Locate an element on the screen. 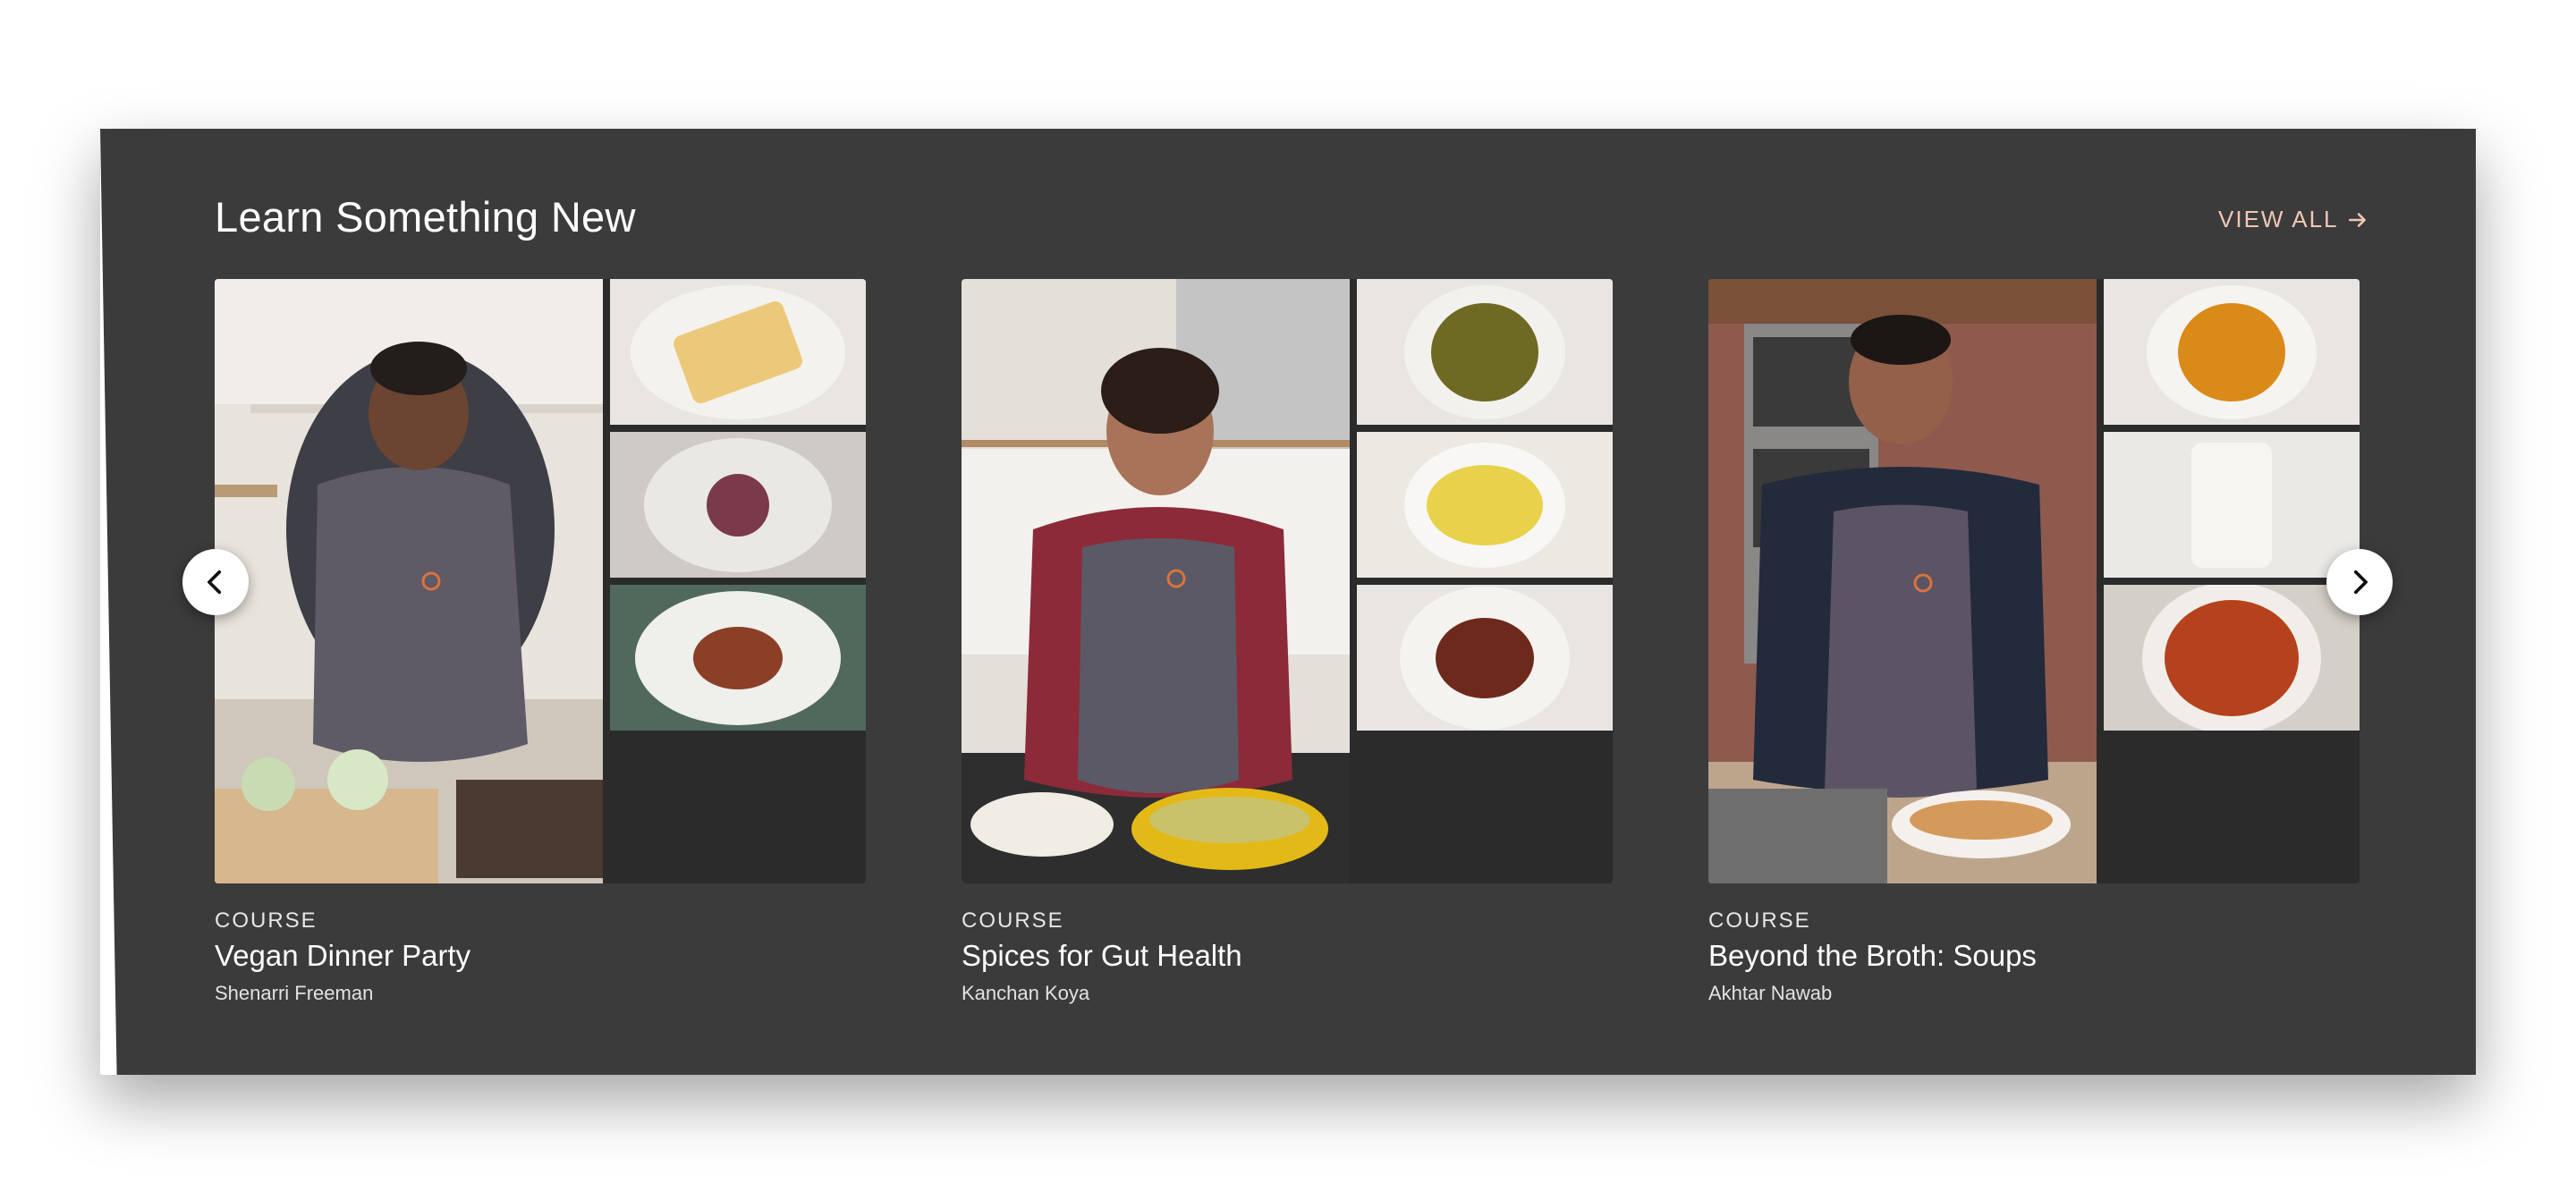  view-all-link: VIEW ALL is located at coordinates (2293, 220).